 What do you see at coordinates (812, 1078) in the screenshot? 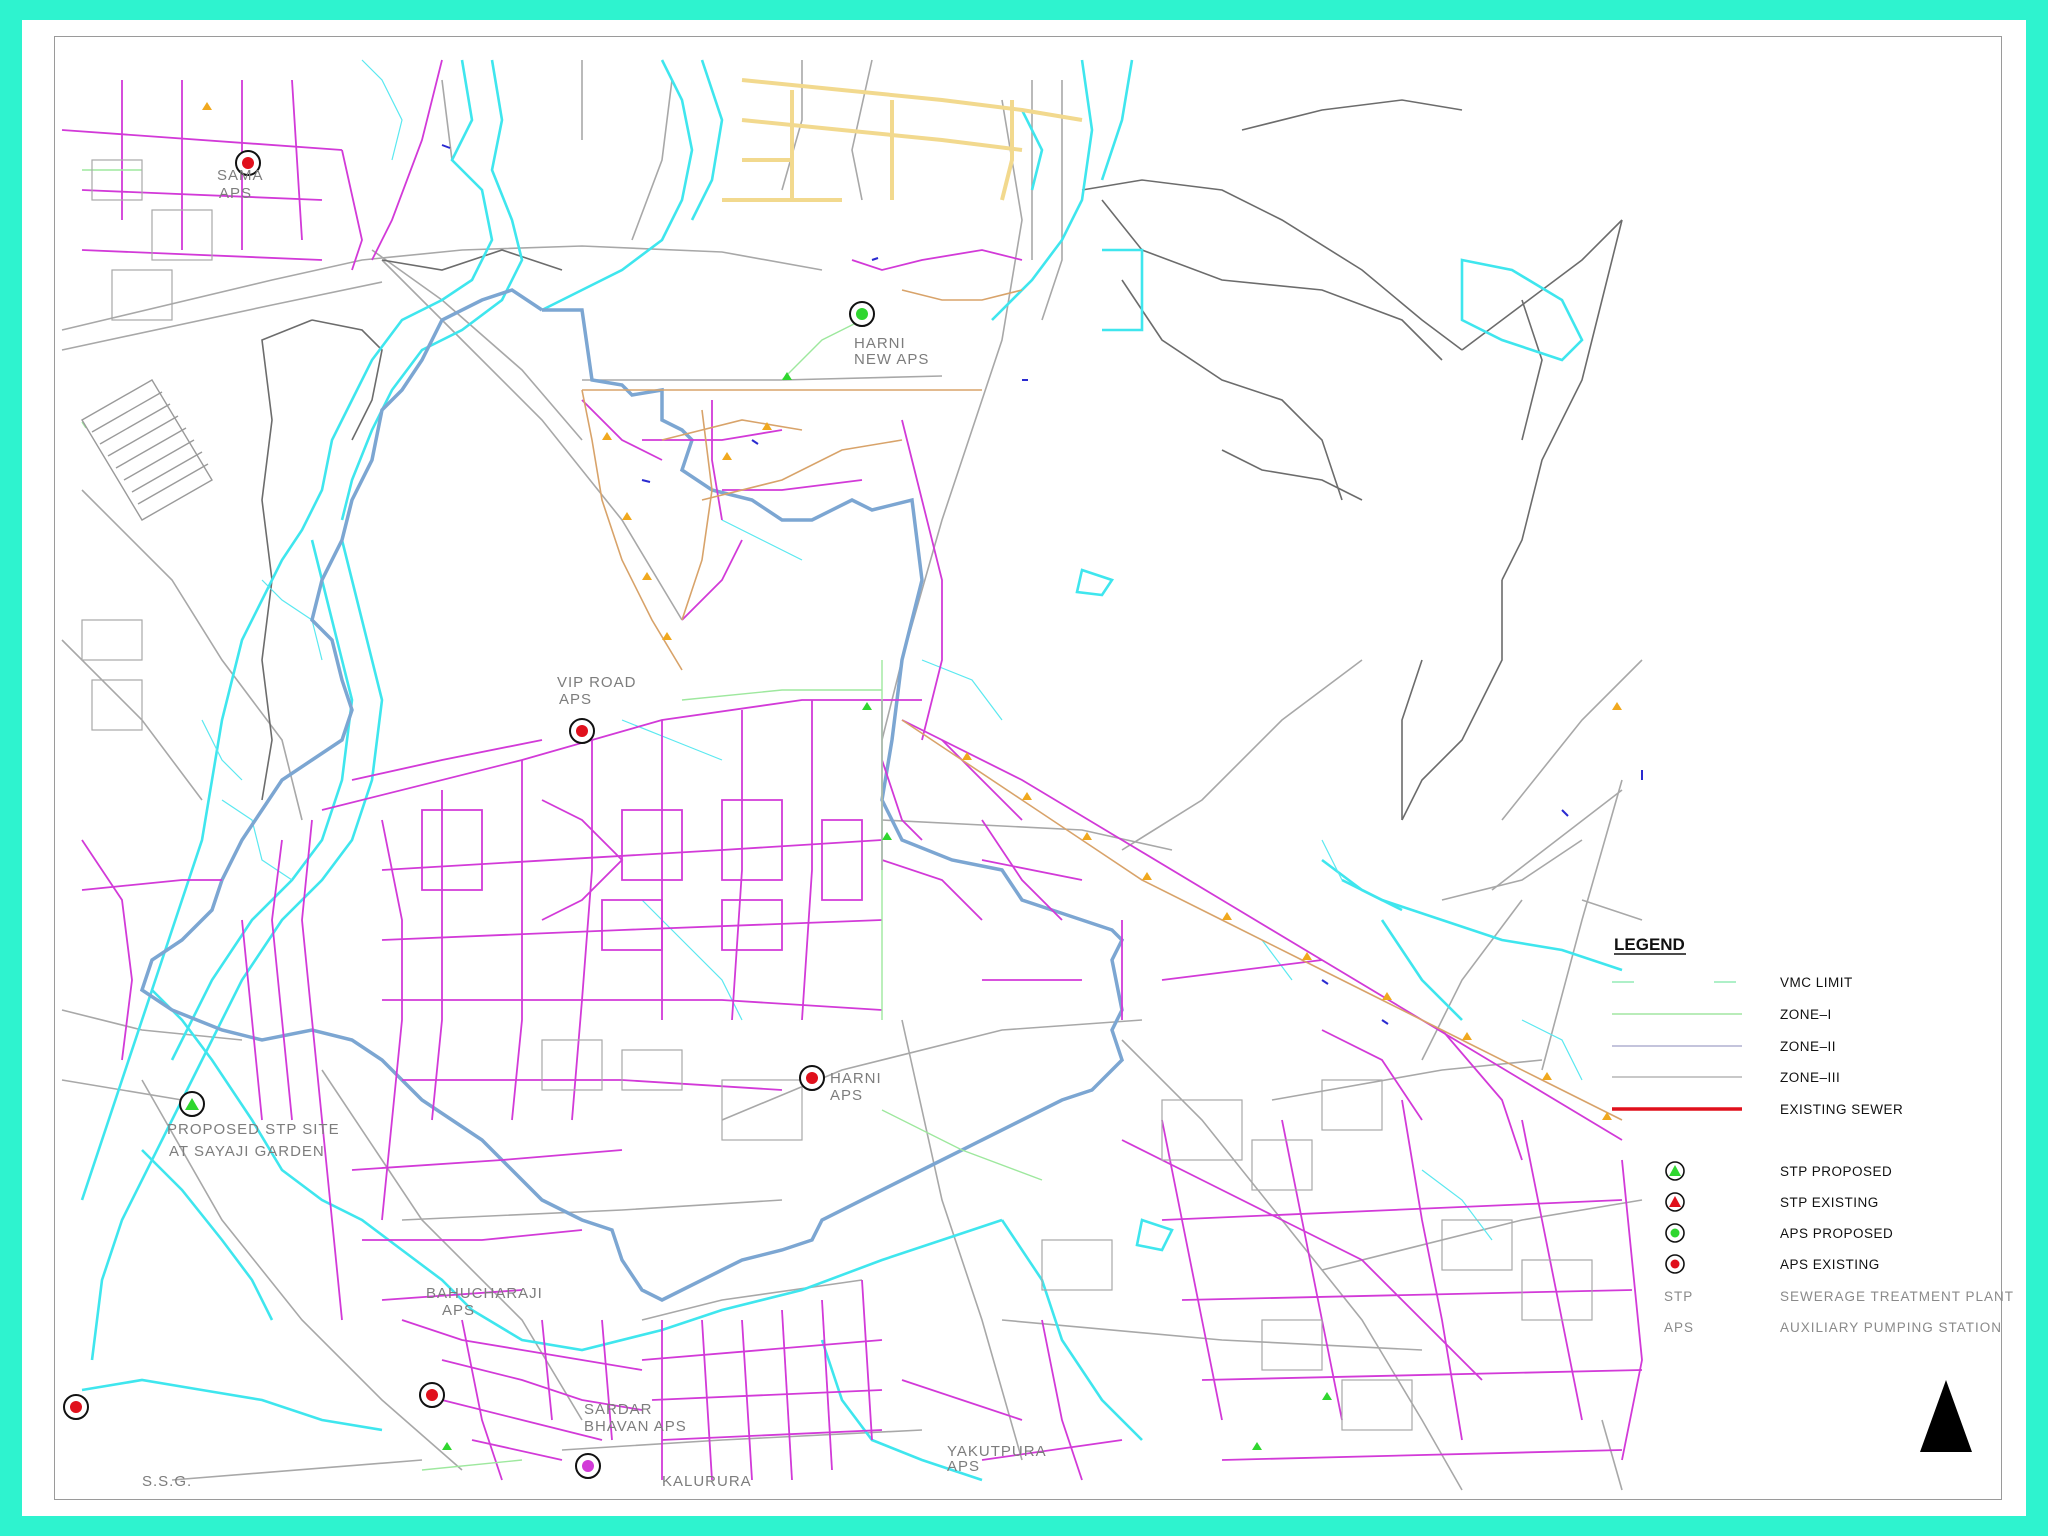
I see `aps-harni` at bounding box center [812, 1078].